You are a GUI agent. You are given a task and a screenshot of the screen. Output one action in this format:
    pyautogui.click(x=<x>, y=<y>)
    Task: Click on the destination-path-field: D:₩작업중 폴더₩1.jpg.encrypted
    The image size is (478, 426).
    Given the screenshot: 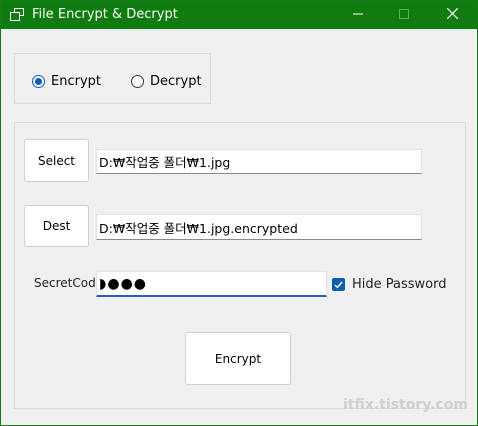 What is the action you would take?
    pyautogui.click(x=259, y=227)
    